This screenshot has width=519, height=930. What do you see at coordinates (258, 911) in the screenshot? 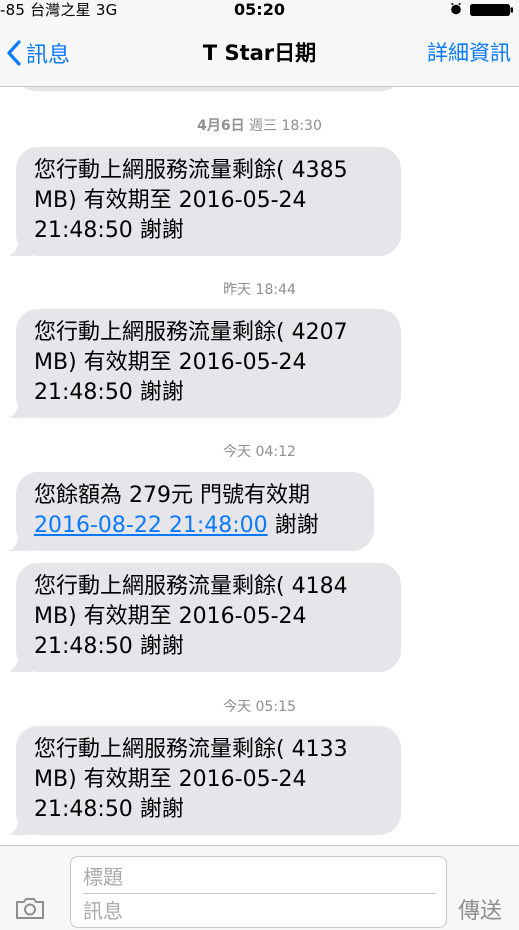
I see `message-input` at bounding box center [258, 911].